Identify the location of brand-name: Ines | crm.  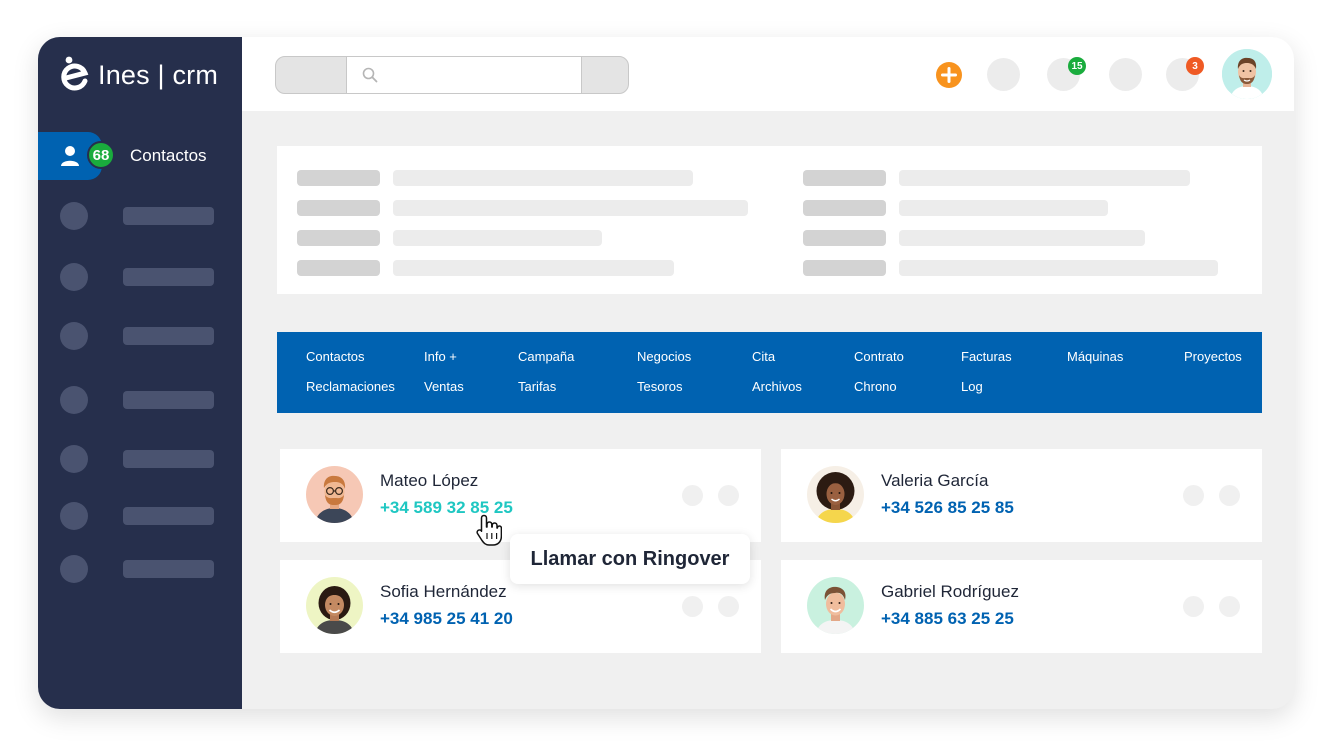
(158, 74).